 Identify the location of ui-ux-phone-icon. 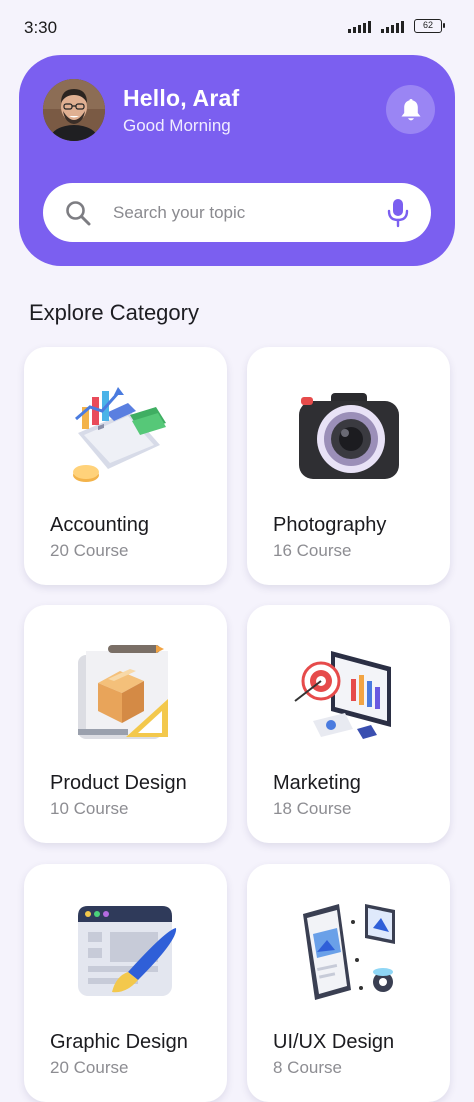
(349, 952).